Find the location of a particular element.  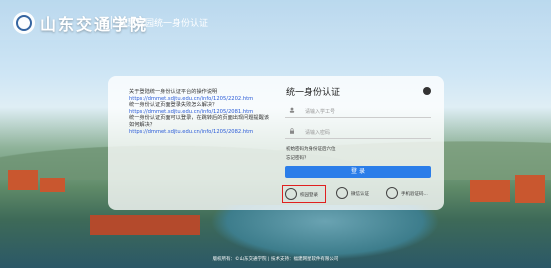

login-button: 登 录 is located at coordinates (358, 172).